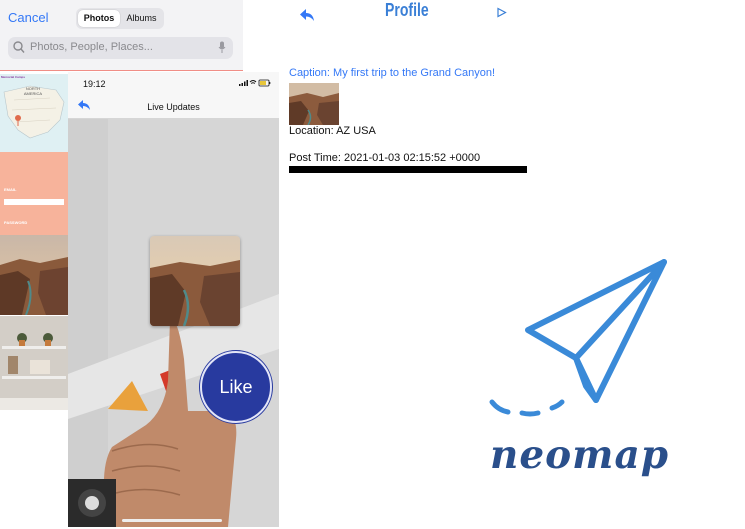  What do you see at coordinates (222, 47) in the screenshot?
I see `mic-icon` at bounding box center [222, 47].